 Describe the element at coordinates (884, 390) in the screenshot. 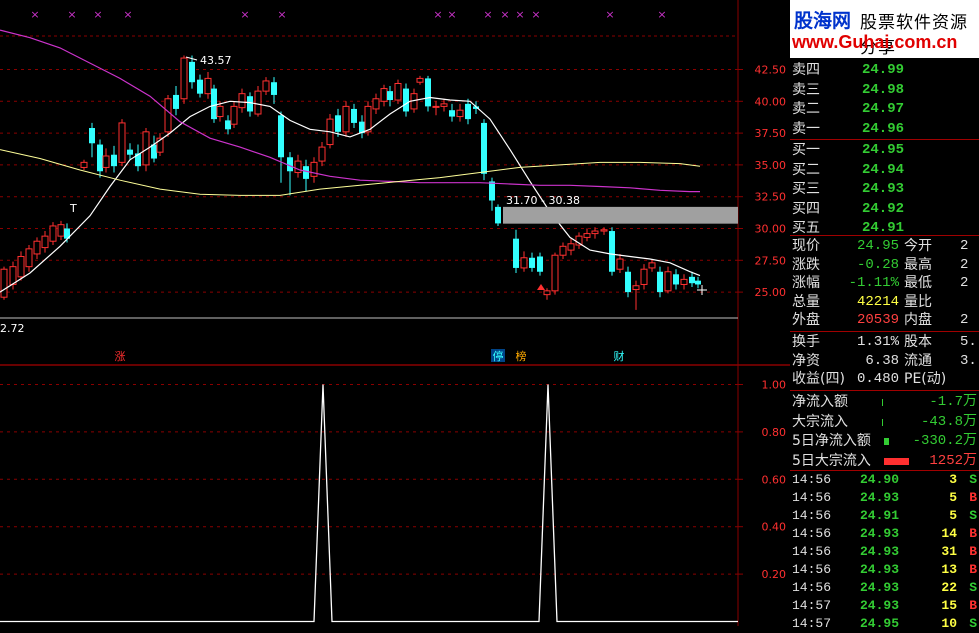

I see `flow-divider` at that location.